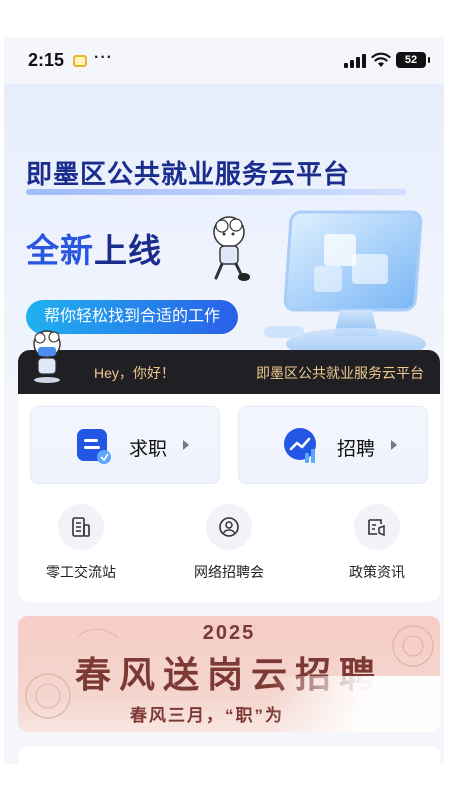  What do you see at coordinates (224, 61) in the screenshot?
I see `status-bar: 2:15 ··· 52` at bounding box center [224, 61].